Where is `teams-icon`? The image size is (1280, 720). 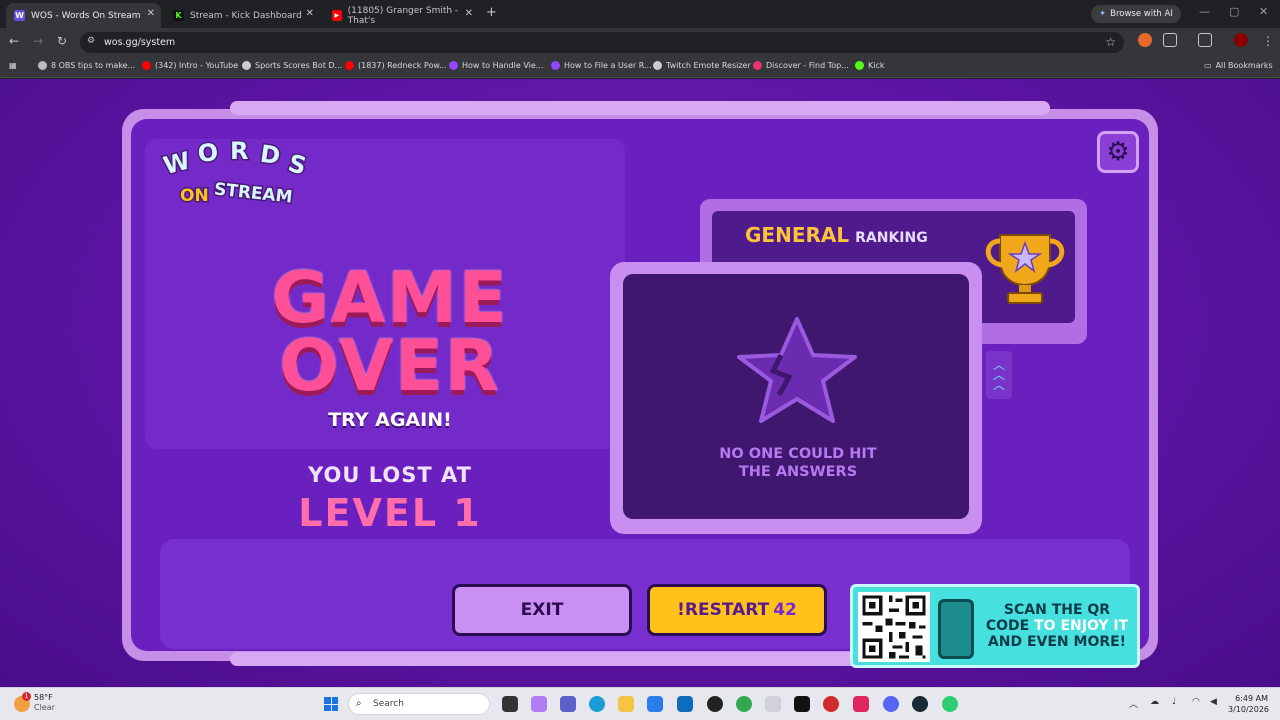
teams-icon is located at coordinates (568, 704).